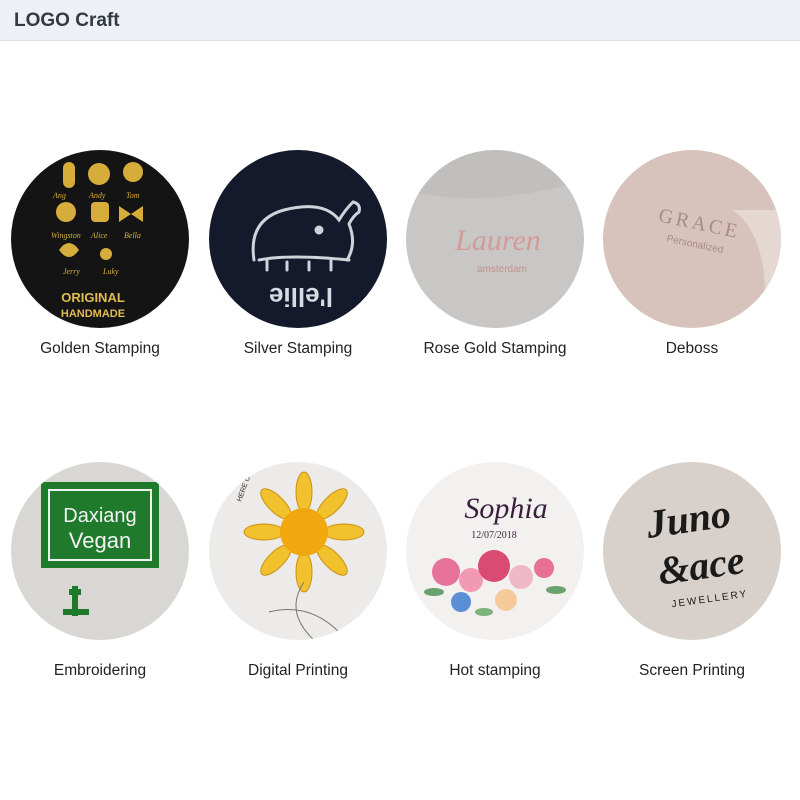 Image resolution: width=800 pixels, height=800 pixels. I want to click on craft-label: Deboss, so click(692, 348).